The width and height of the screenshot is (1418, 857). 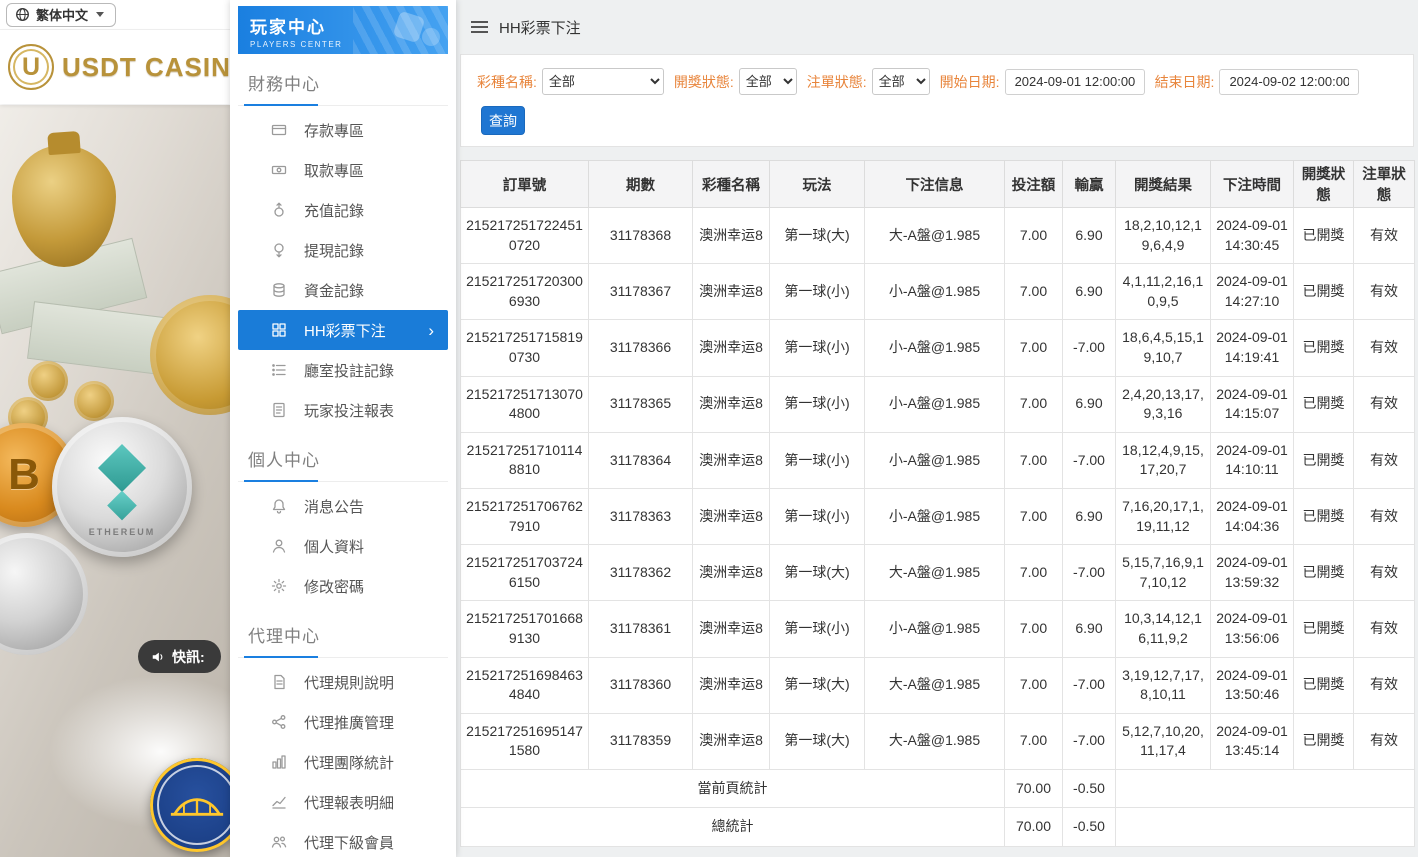 I want to click on filter-label: 開始日期:, so click(x=969, y=81).